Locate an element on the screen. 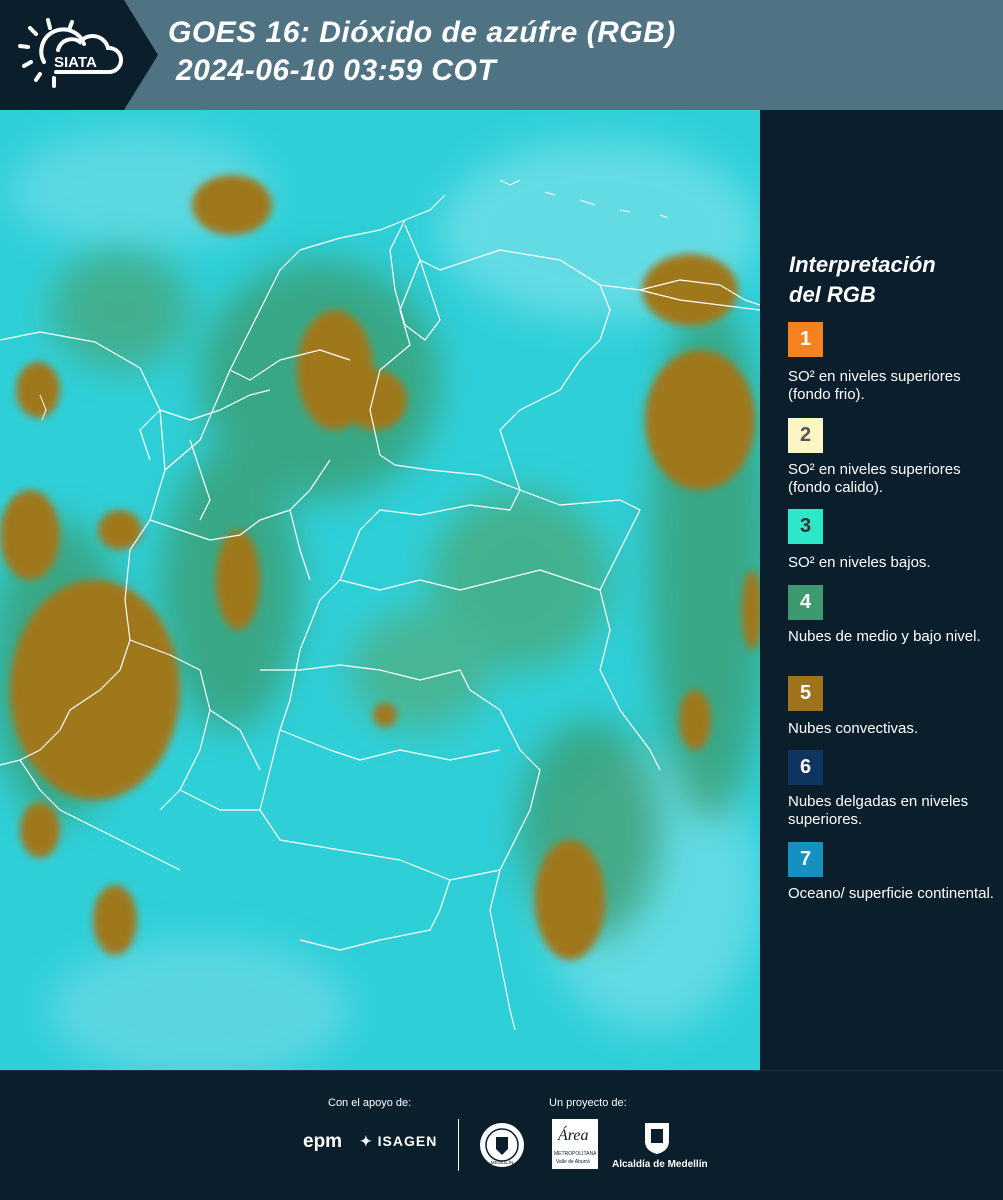 This screenshot has width=1003, height=1200. isagen-logo: ✦ ISAGEN is located at coordinates (398, 1141).